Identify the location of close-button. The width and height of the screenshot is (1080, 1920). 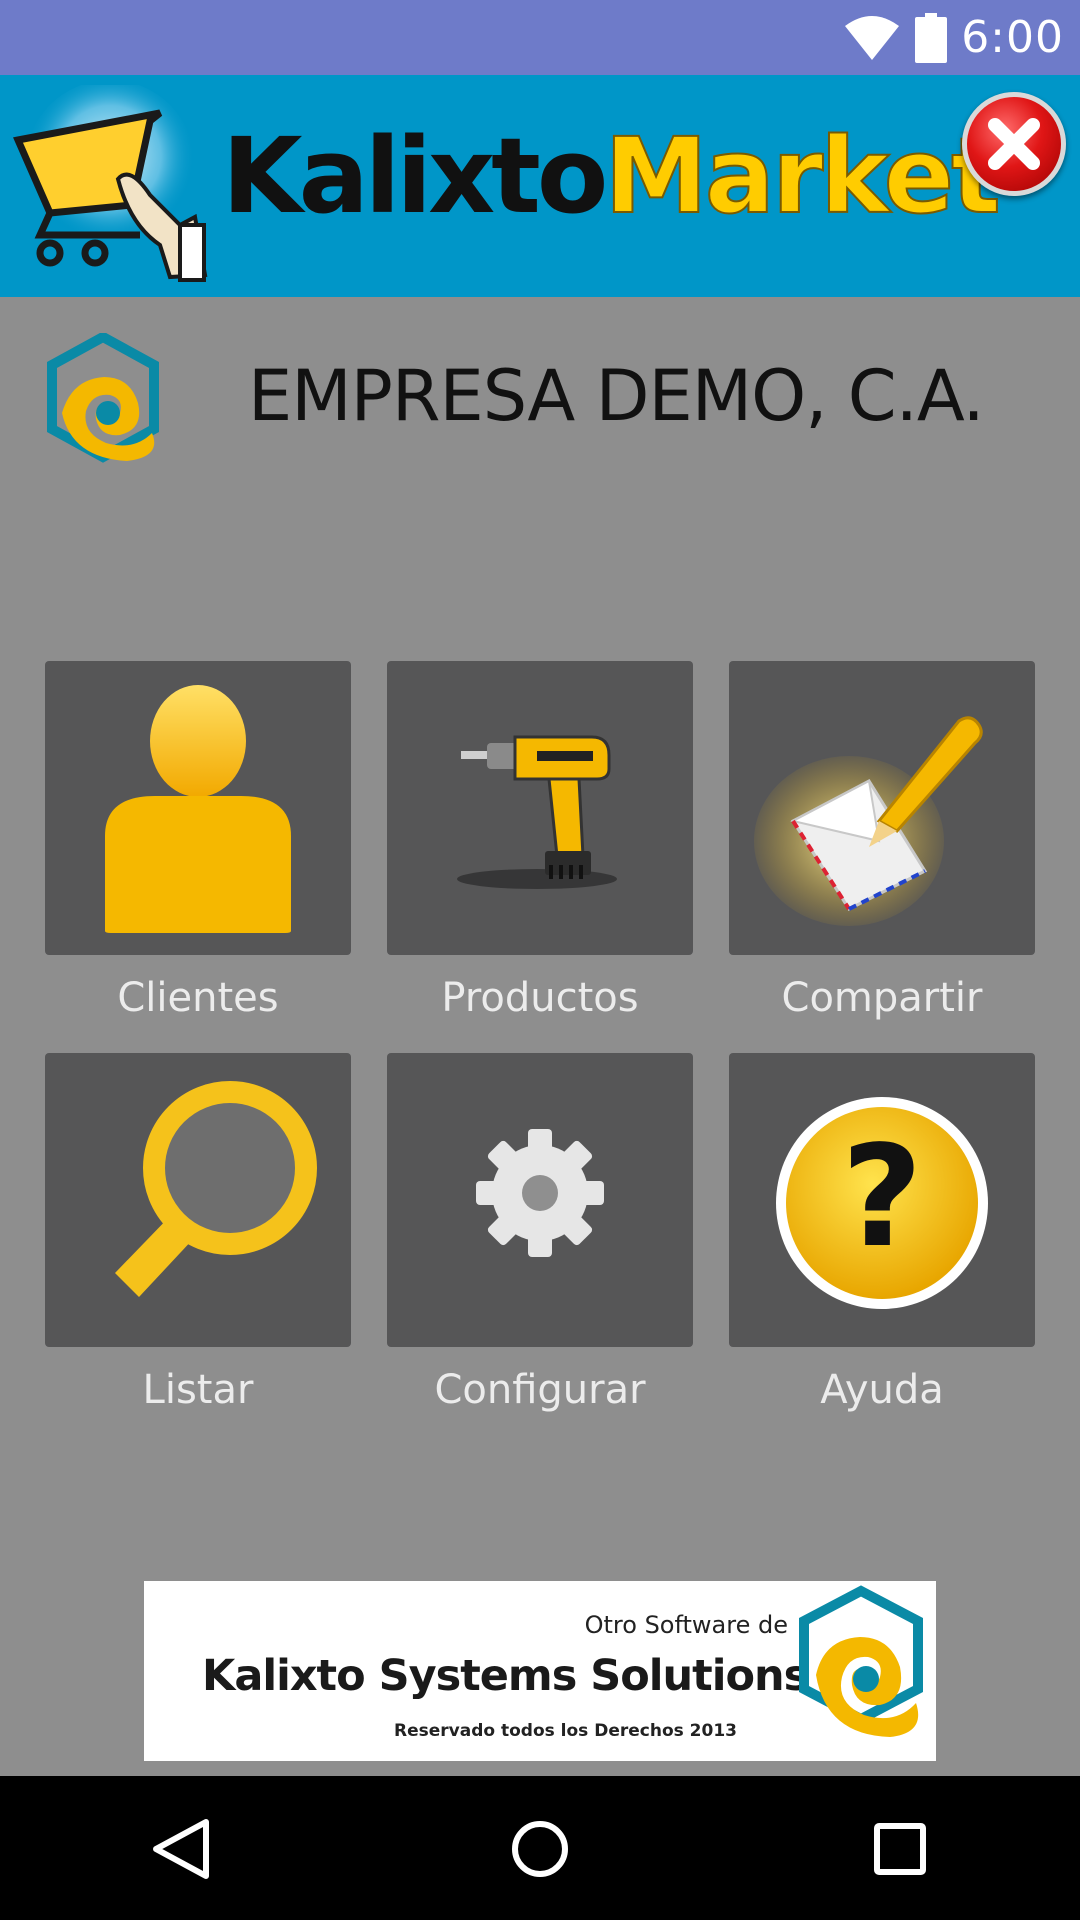
(1014, 144).